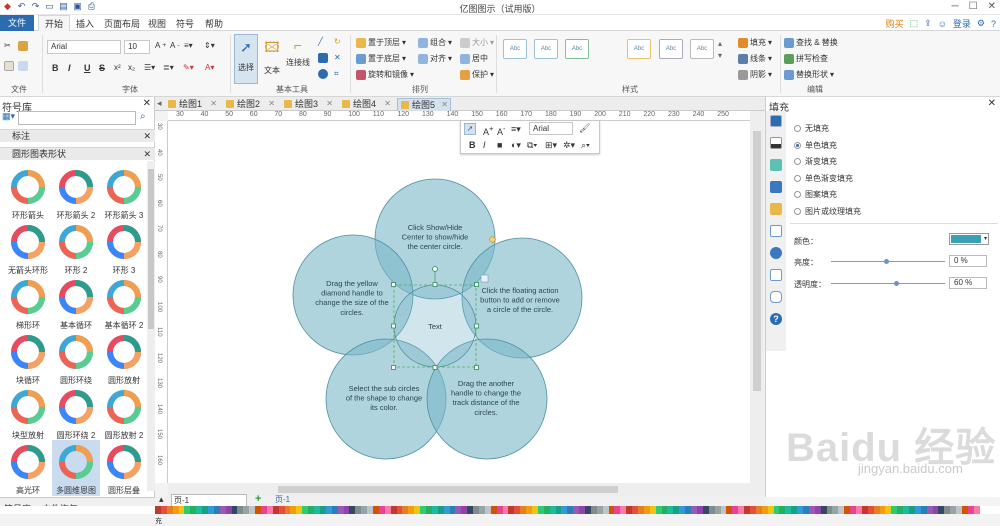 The image size is (1000, 526). Describe the element at coordinates (124, 303) in the screenshot. I see `shape-9: 基本循环 2` at that location.